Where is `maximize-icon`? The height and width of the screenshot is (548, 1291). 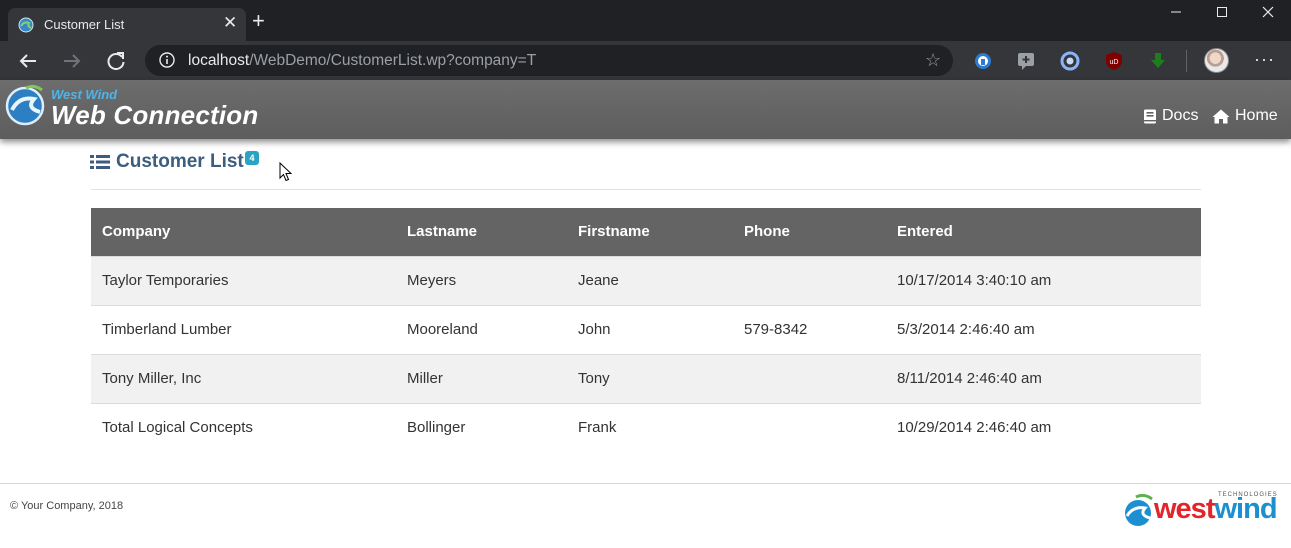
maximize-icon is located at coordinates (1222, 13).